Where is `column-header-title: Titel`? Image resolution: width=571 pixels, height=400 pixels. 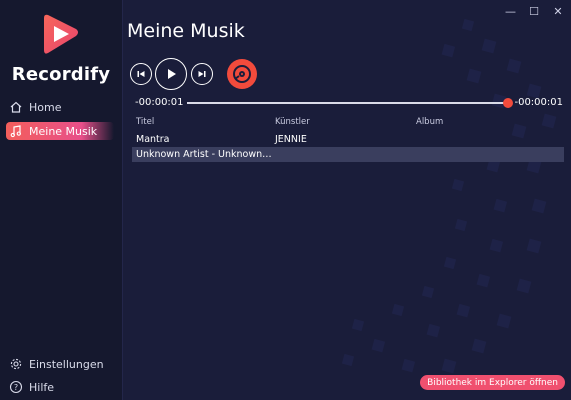 column-header-title: Titel is located at coordinates (145, 122).